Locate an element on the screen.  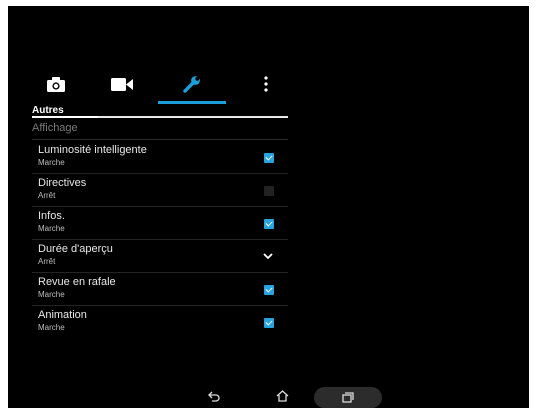
setting-title: Luminosité intelligente is located at coordinates (92, 150).